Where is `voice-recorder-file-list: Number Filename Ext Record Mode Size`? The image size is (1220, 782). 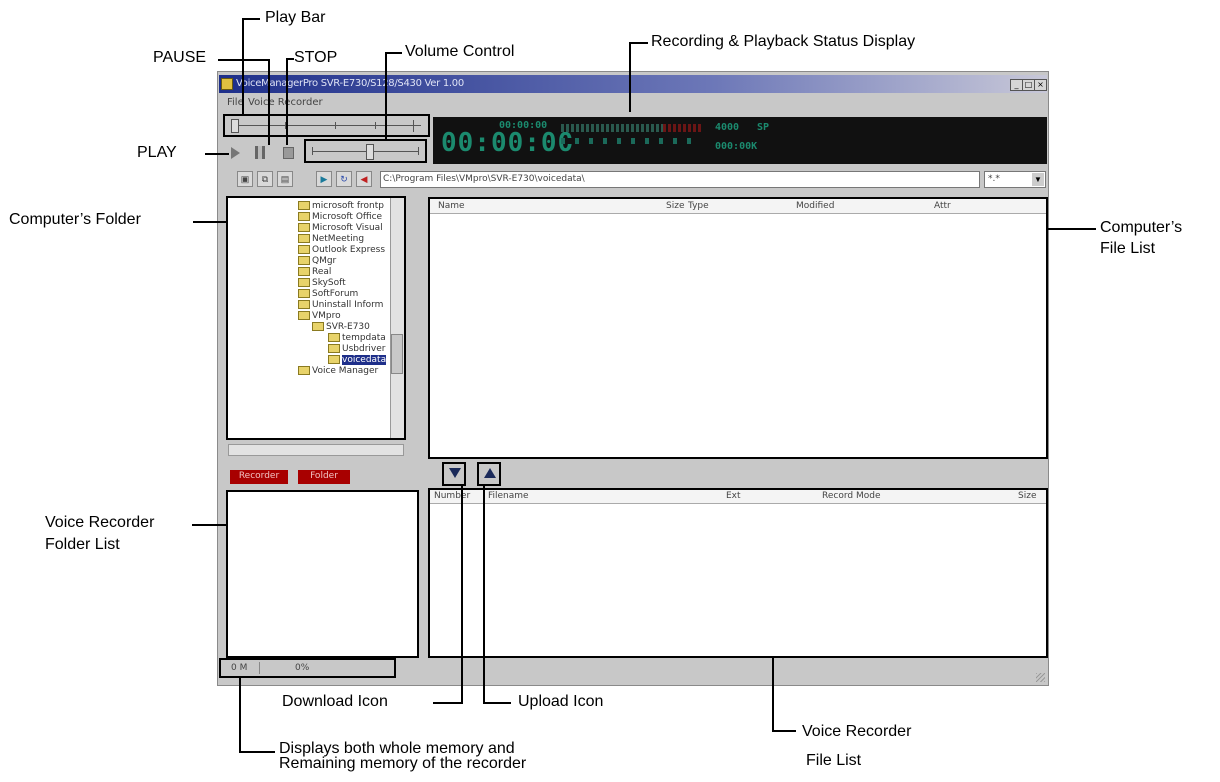 voice-recorder-file-list: Number Filename Ext Record Mode Size is located at coordinates (738, 573).